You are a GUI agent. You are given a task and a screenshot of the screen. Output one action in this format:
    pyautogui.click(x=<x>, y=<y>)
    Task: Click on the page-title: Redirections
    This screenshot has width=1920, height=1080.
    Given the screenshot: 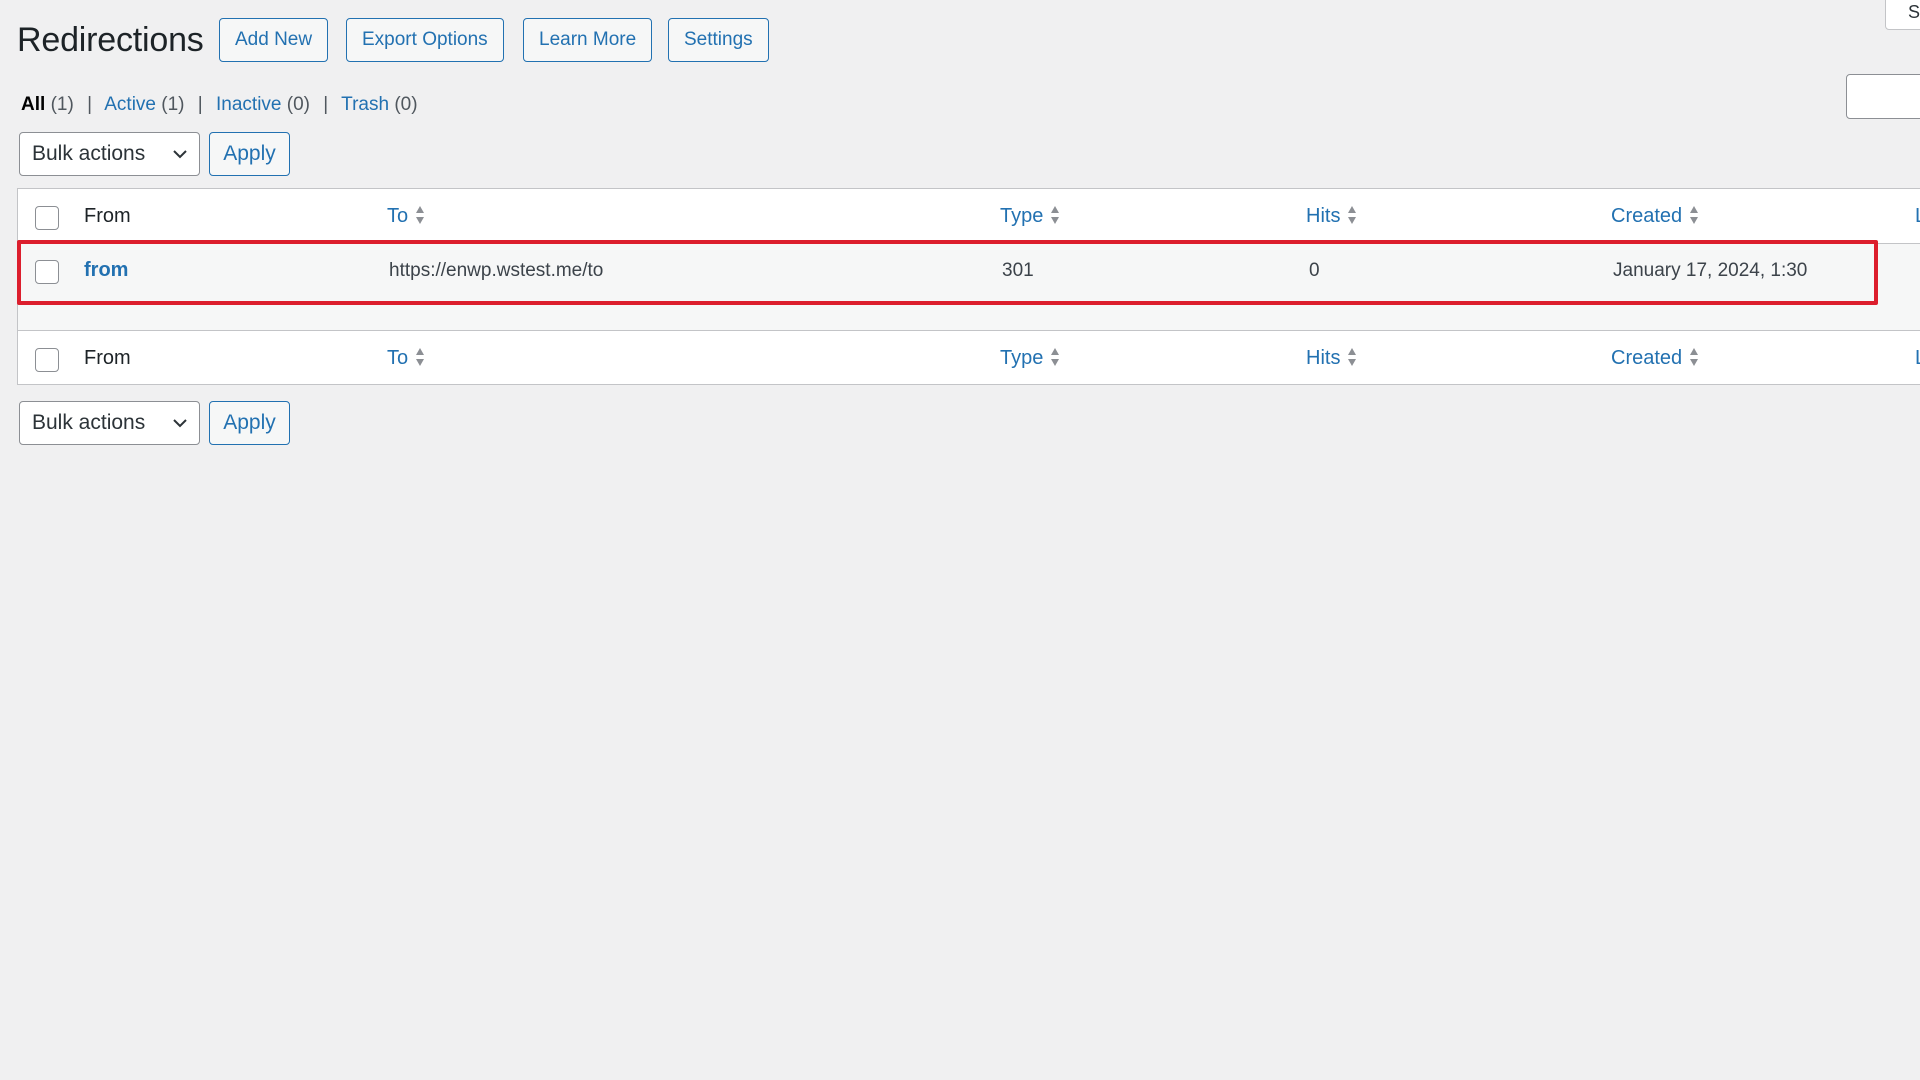 What is the action you would take?
    pyautogui.click(x=110, y=40)
    